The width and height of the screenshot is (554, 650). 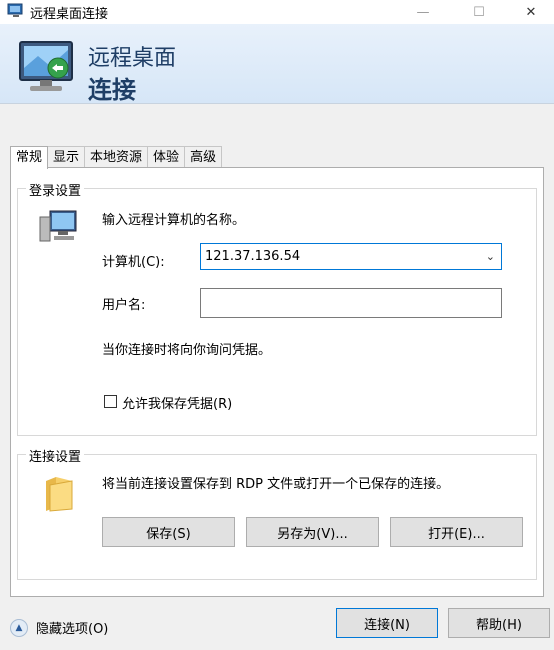 What do you see at coordinates (46, 66) in the screenshot?
I see `monitor-connection-icon` at bounding box center [46, 66].